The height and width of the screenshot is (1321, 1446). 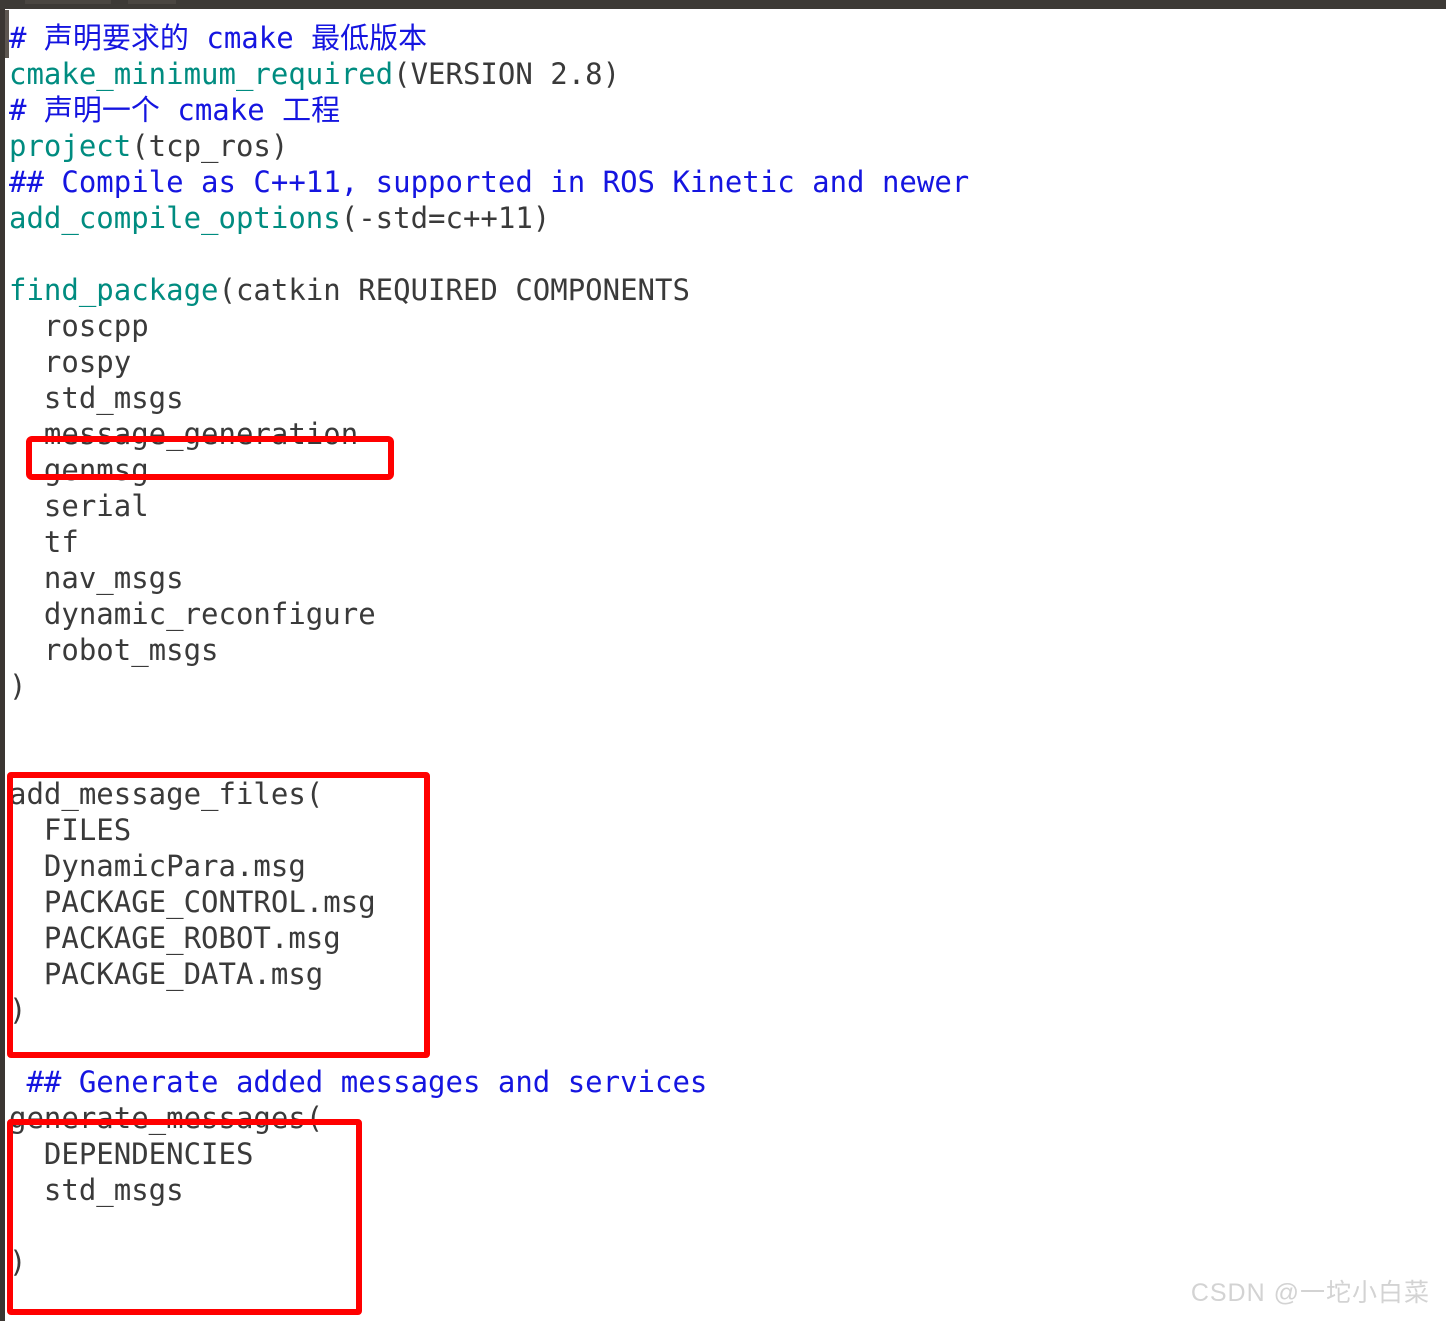 What do you see at coordinates (175, 938) in the screenshot?
I see `code-token-pln: PACKAGE_ROBOT.msg` at bounding box center [175, 938].